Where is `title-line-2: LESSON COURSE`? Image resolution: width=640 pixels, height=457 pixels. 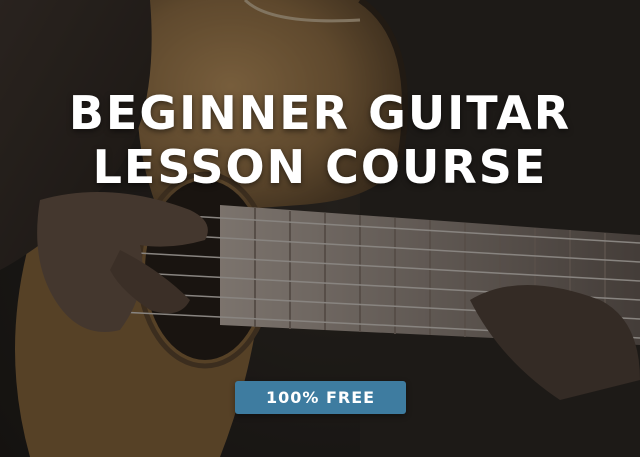
title-line-2: LESSON COURSE is located at coordinates (320, 167).